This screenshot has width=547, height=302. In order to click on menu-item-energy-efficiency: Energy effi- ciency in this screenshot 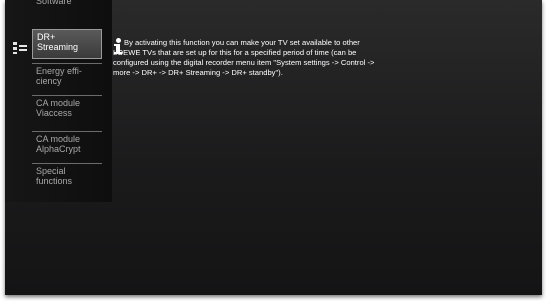, I will do `click(67, 79)`.